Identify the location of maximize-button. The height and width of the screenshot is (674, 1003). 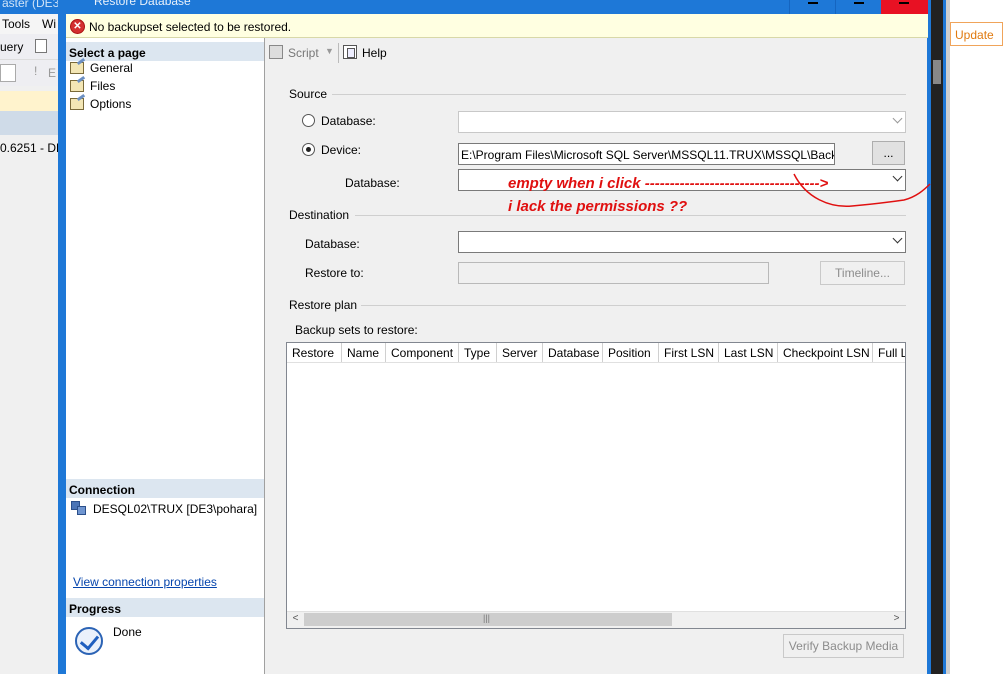
(858, 7).